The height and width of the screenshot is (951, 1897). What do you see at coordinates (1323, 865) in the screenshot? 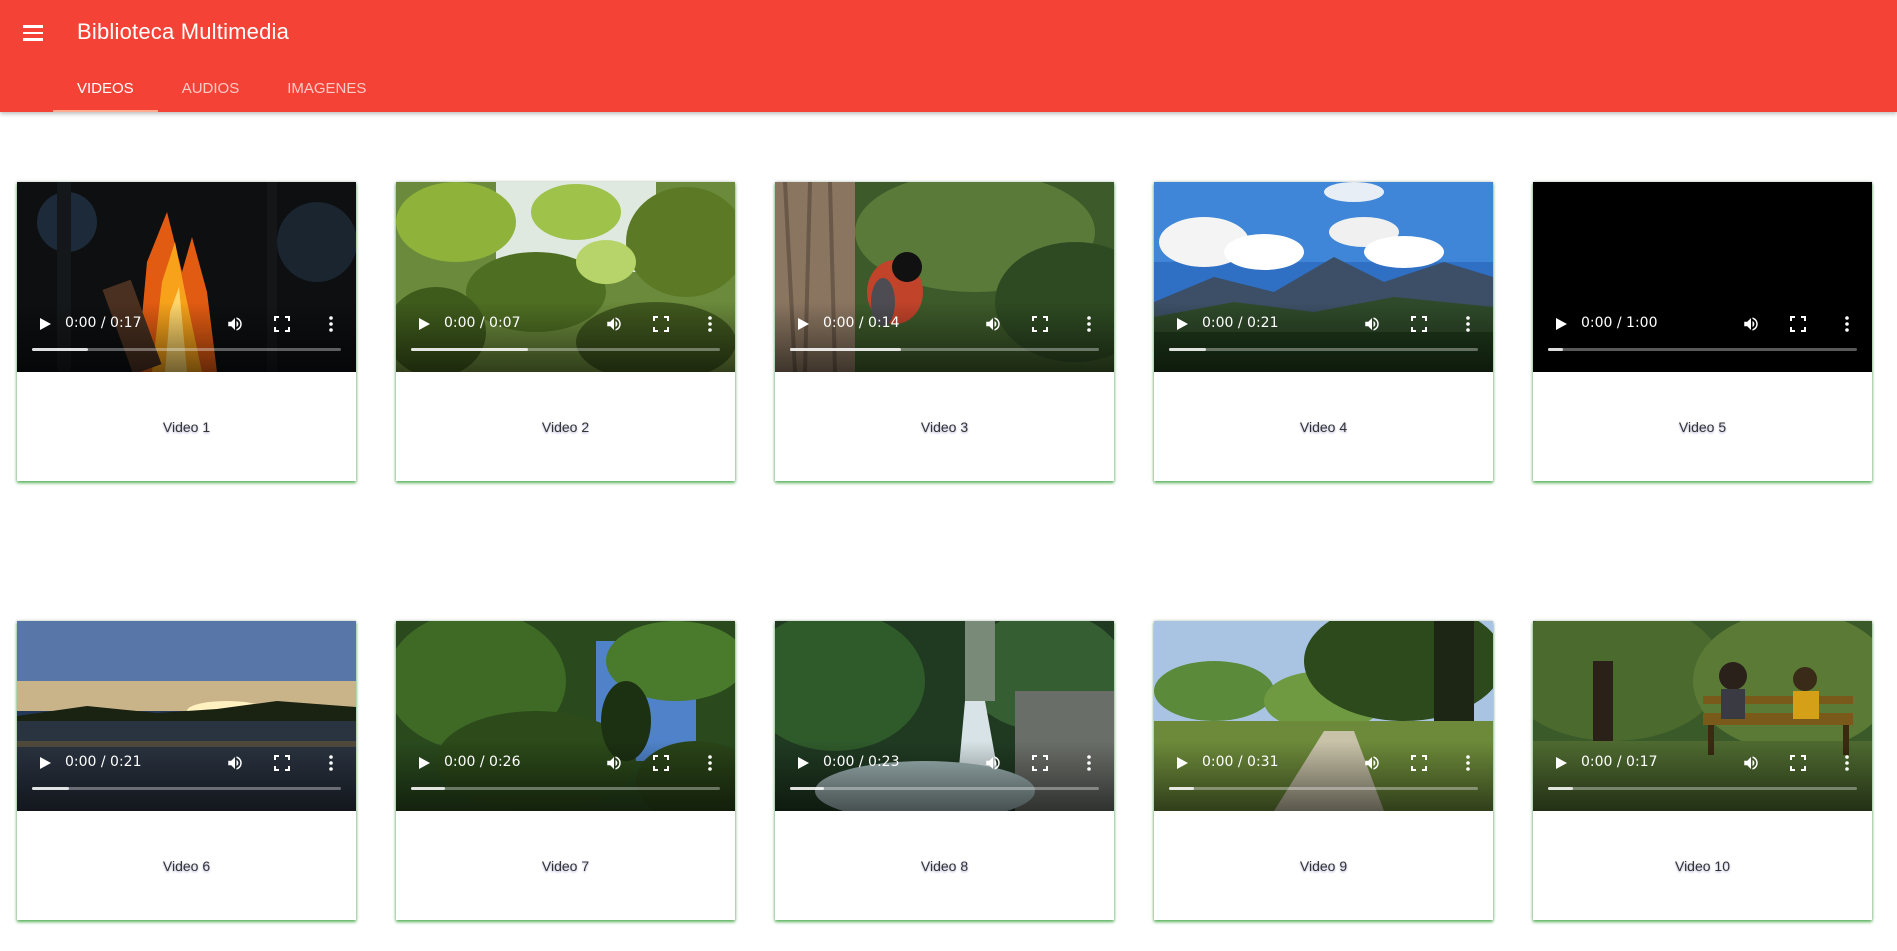
I see `video-title: Video 9` at bounding box center [1323, 865].